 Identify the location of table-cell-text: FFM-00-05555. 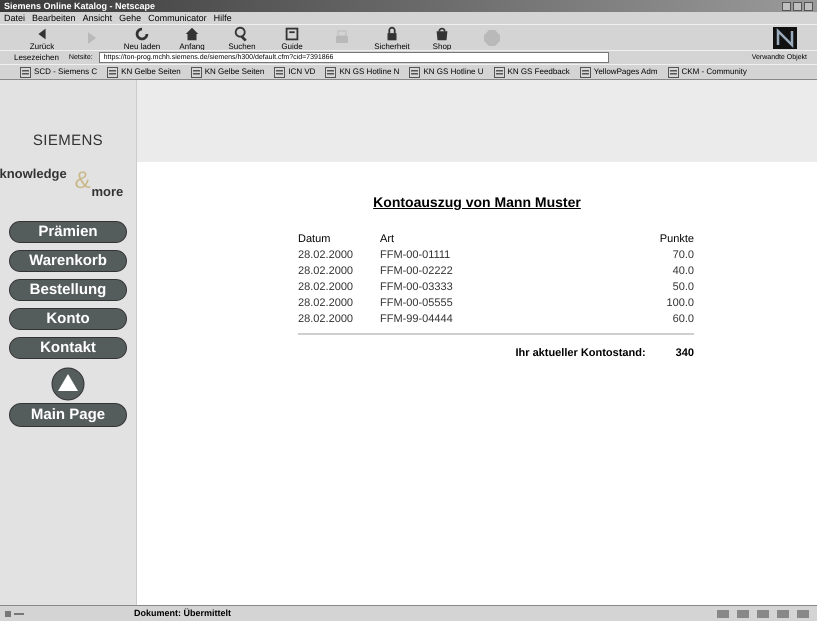
(417, 303).